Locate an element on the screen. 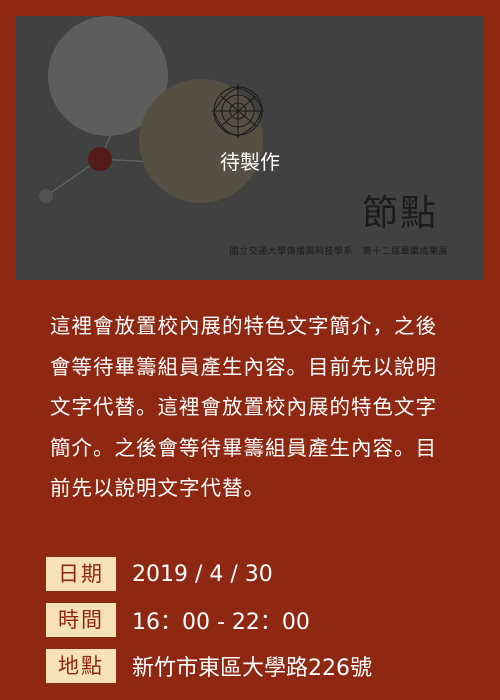 This screenshot has width=500, height=700. location-value: 新竹市東區大學路226號 is located at coordinates (252, 668).